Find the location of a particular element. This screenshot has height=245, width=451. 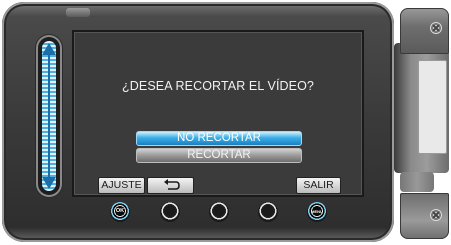

option-trim: RECORTAR is located at coordinates (219, 155).